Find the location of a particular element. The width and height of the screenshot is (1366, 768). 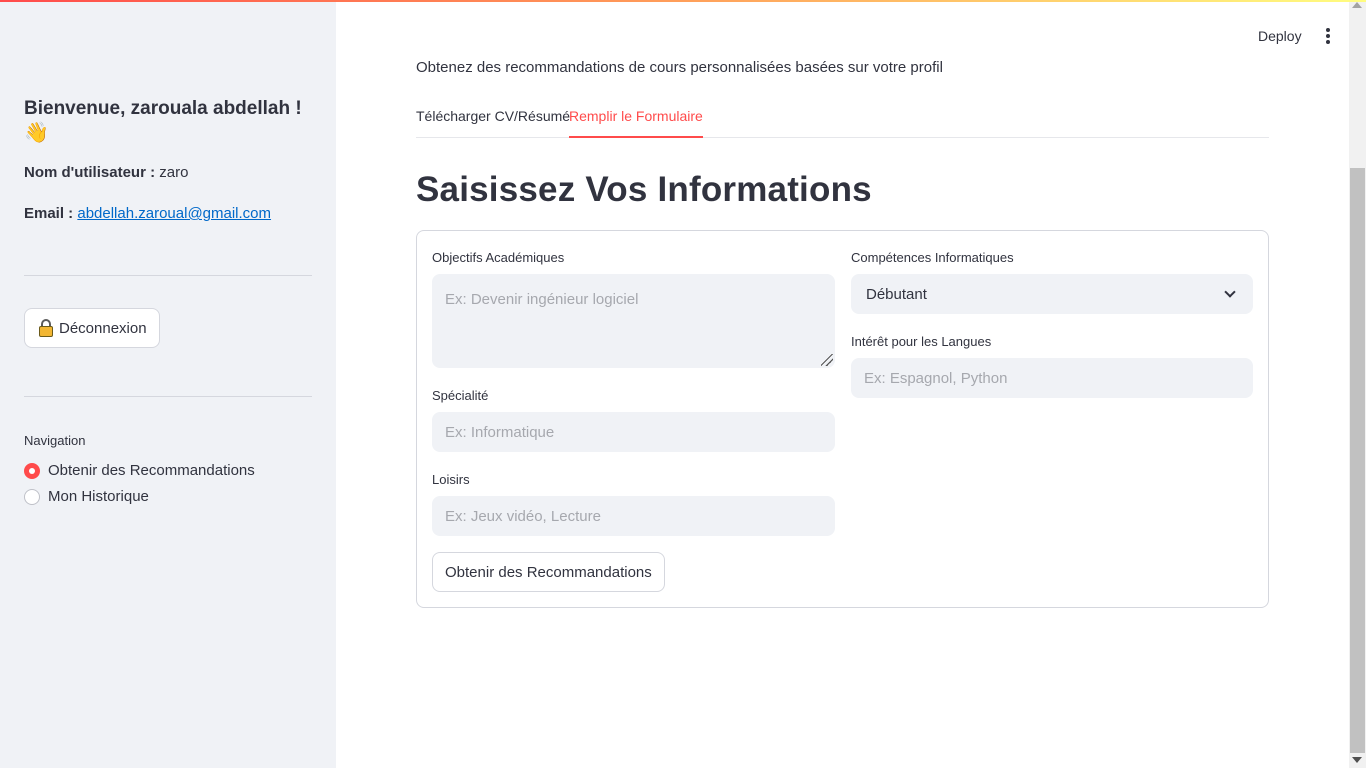

wave-emoji-icon: 👋 is located at coordinates (36, 133).